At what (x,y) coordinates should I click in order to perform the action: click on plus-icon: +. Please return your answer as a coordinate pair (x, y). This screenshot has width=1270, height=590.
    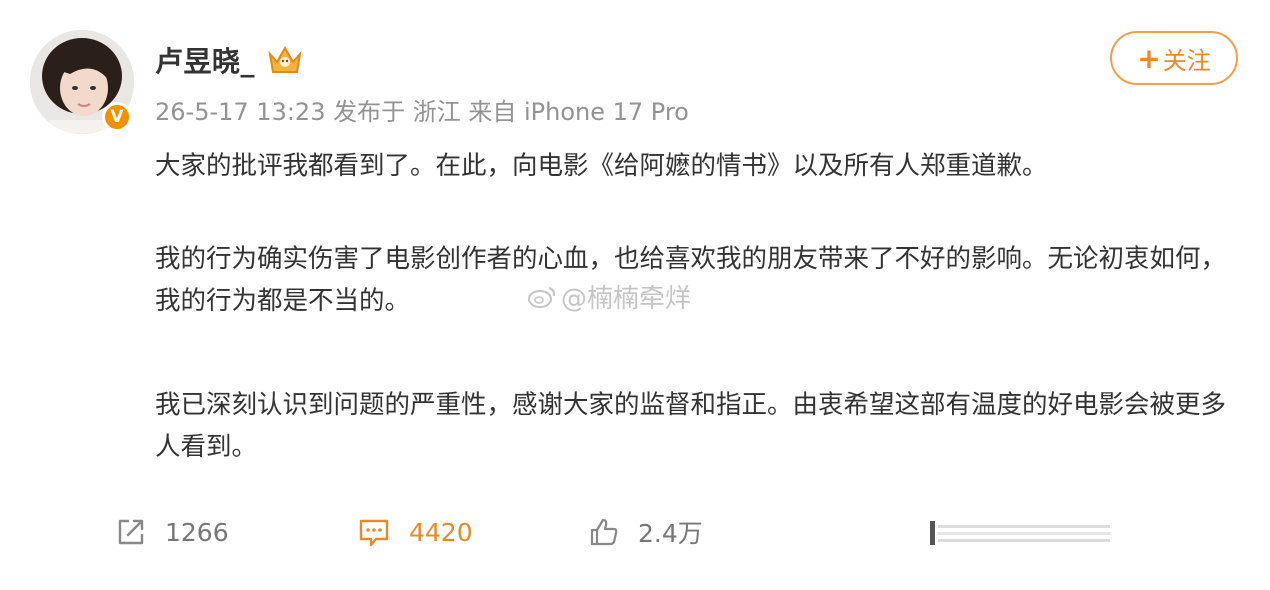
    Looking at the image, I should click on (1149, 58).